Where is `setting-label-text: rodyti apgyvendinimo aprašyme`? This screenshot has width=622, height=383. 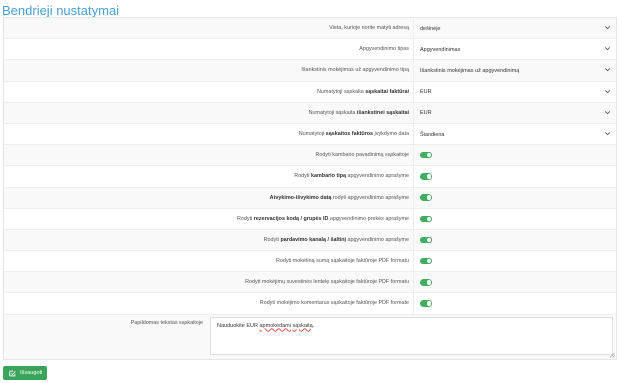
setting-label-text: rodyti apgyvendinimo aprašyme is located at coordinates (370, 197).